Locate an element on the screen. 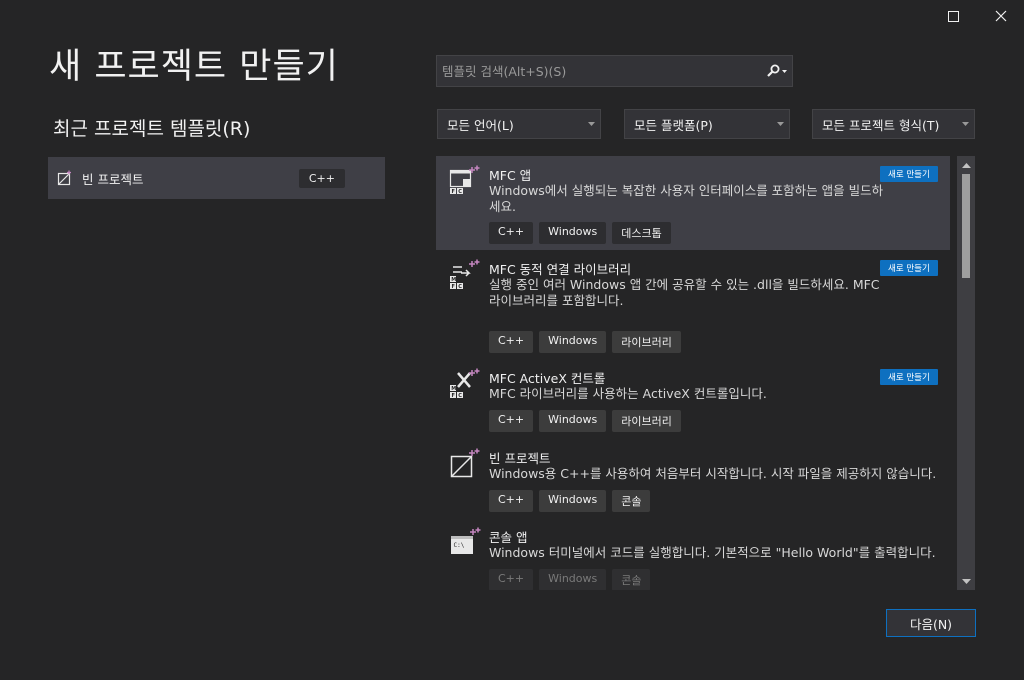  template-name: MFC ActiveX 컨트롤 is located at coordinates (547, 378).